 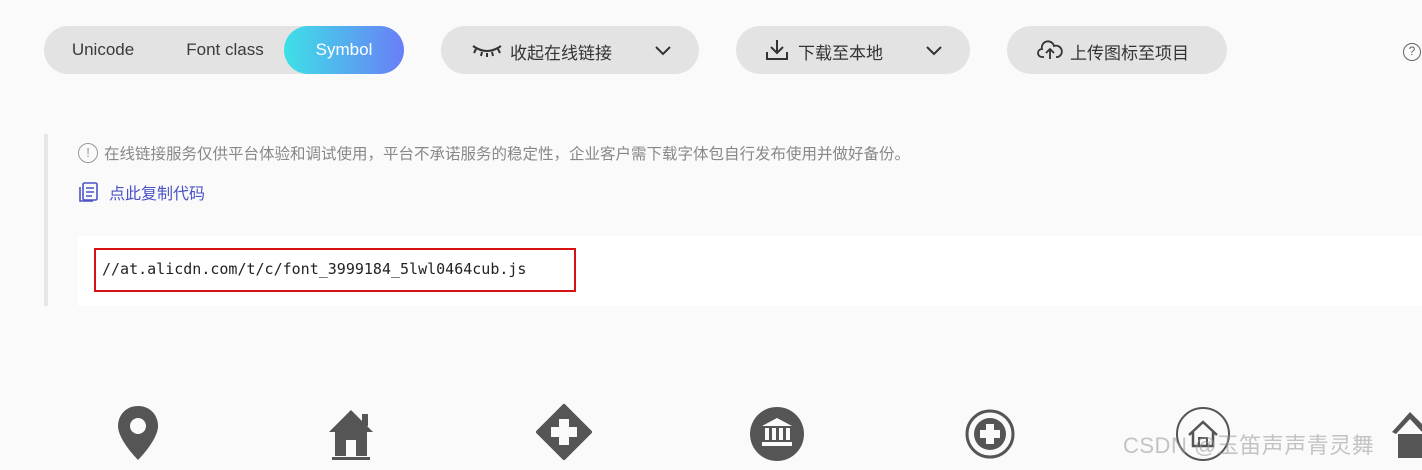 What do you see at coordinates (990, 432) in the screenshot?
I see `medical-cross-circle-icon` at bounding box center [990, 432].